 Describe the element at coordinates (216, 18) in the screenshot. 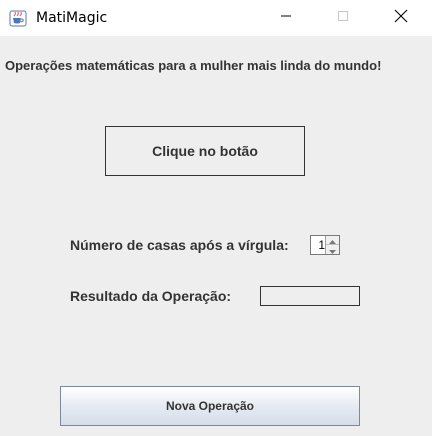

I see `title-bar: MatiMagic` at that location.